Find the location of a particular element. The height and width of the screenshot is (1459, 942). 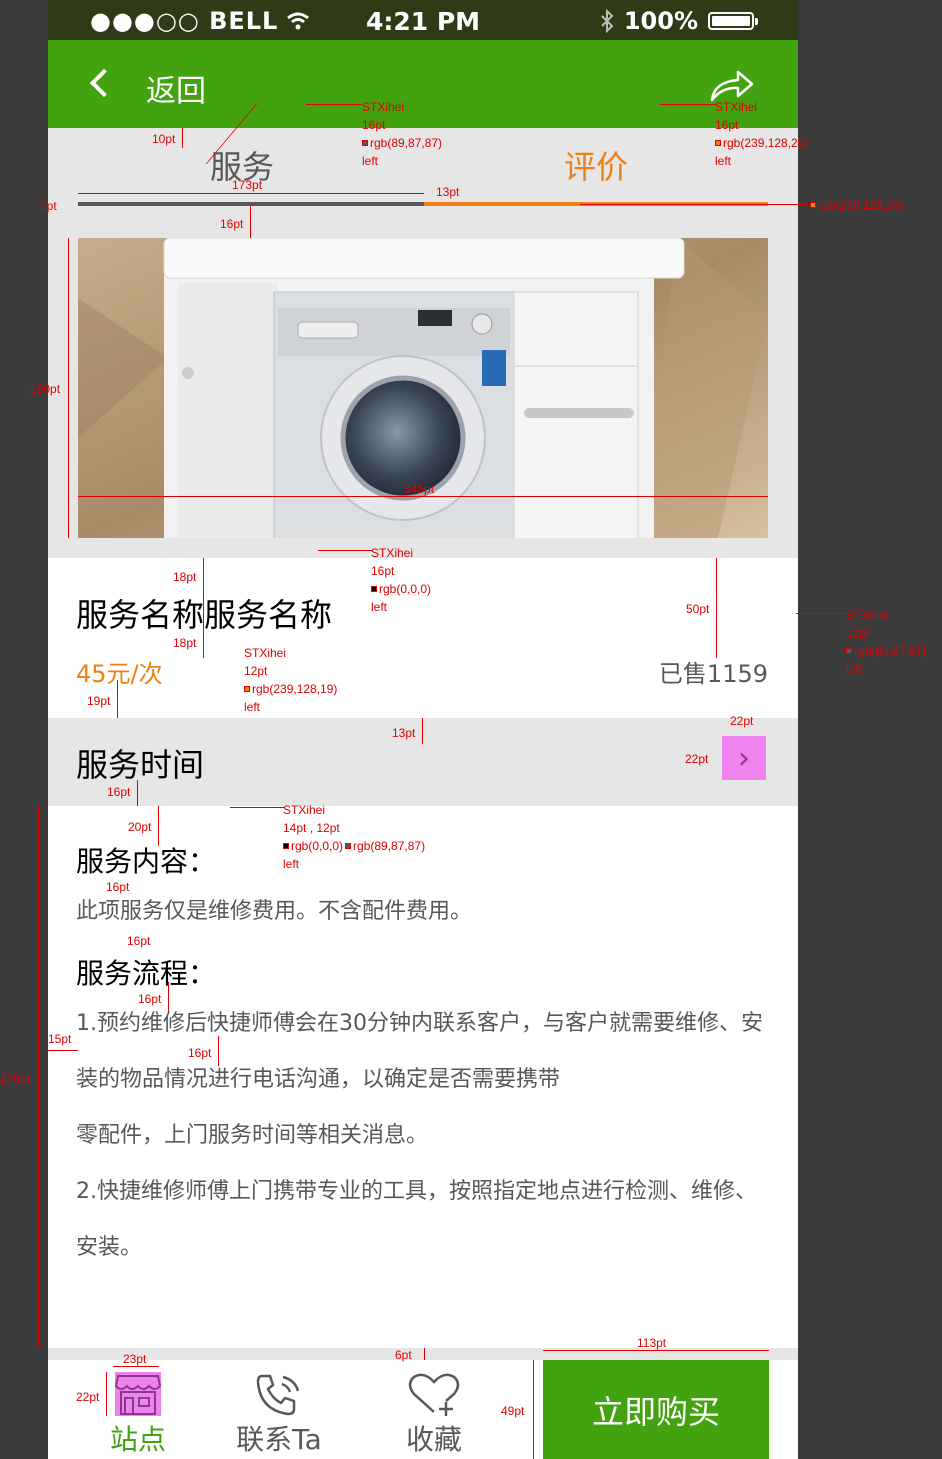

content-heading: 服务内容： is located at coordinates (146, 861).